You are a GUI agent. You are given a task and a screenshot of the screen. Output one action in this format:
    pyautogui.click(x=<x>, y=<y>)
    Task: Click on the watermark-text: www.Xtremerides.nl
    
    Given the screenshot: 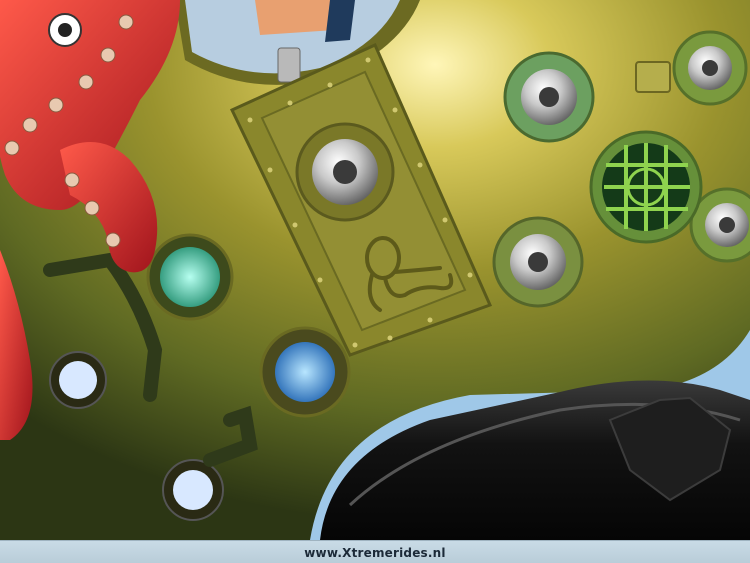 What is the action you would take?
    pyautogui.click(x=375, y=552)
    